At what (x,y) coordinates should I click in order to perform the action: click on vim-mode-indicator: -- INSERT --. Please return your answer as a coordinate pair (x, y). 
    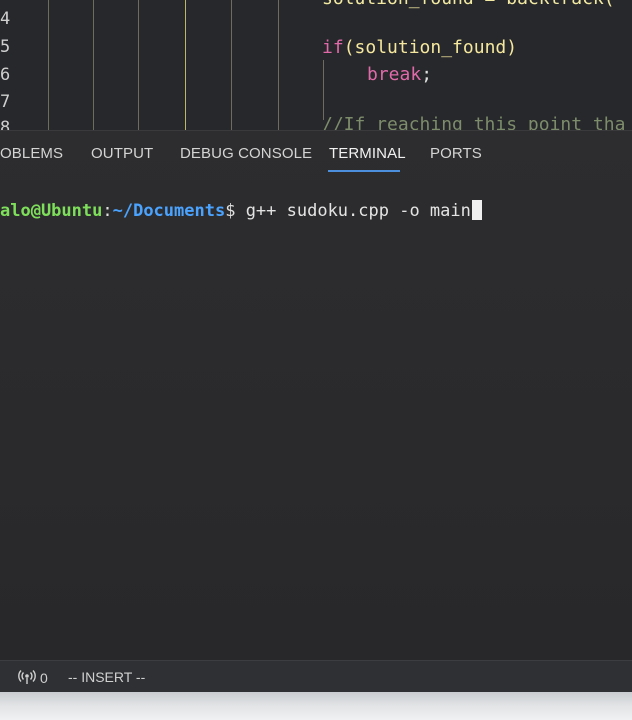
    Looking at the image, I should click on (107, 677).